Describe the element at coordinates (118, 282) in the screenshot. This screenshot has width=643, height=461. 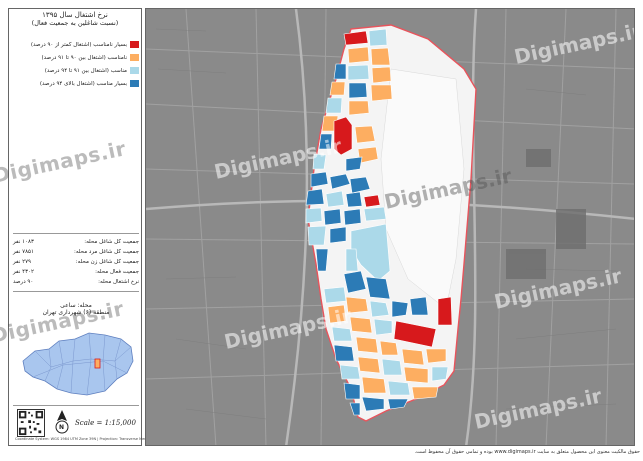
I see `stat-label: نرخ اشتغال محله:` at that location.